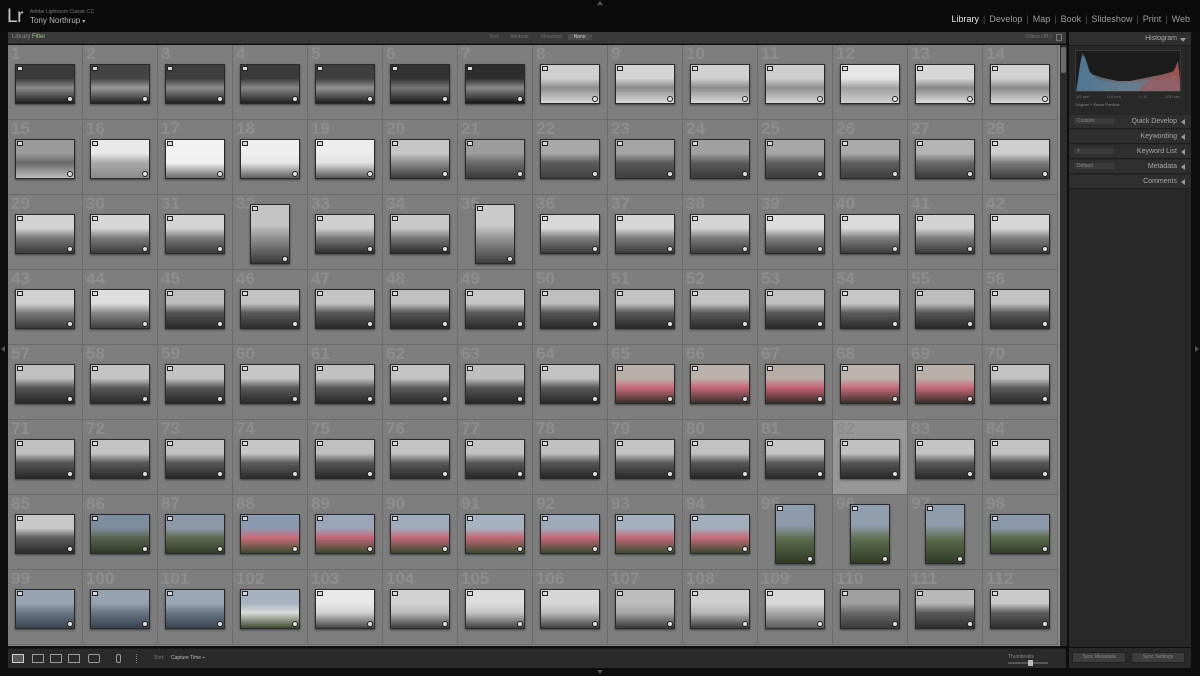 Image resolution: width=1200 pixels, height=676 pixels. What do you see at coordinates (795, 157) in the screenshot?
I see `grid-cell: 25` at bounding box center [795, 157].